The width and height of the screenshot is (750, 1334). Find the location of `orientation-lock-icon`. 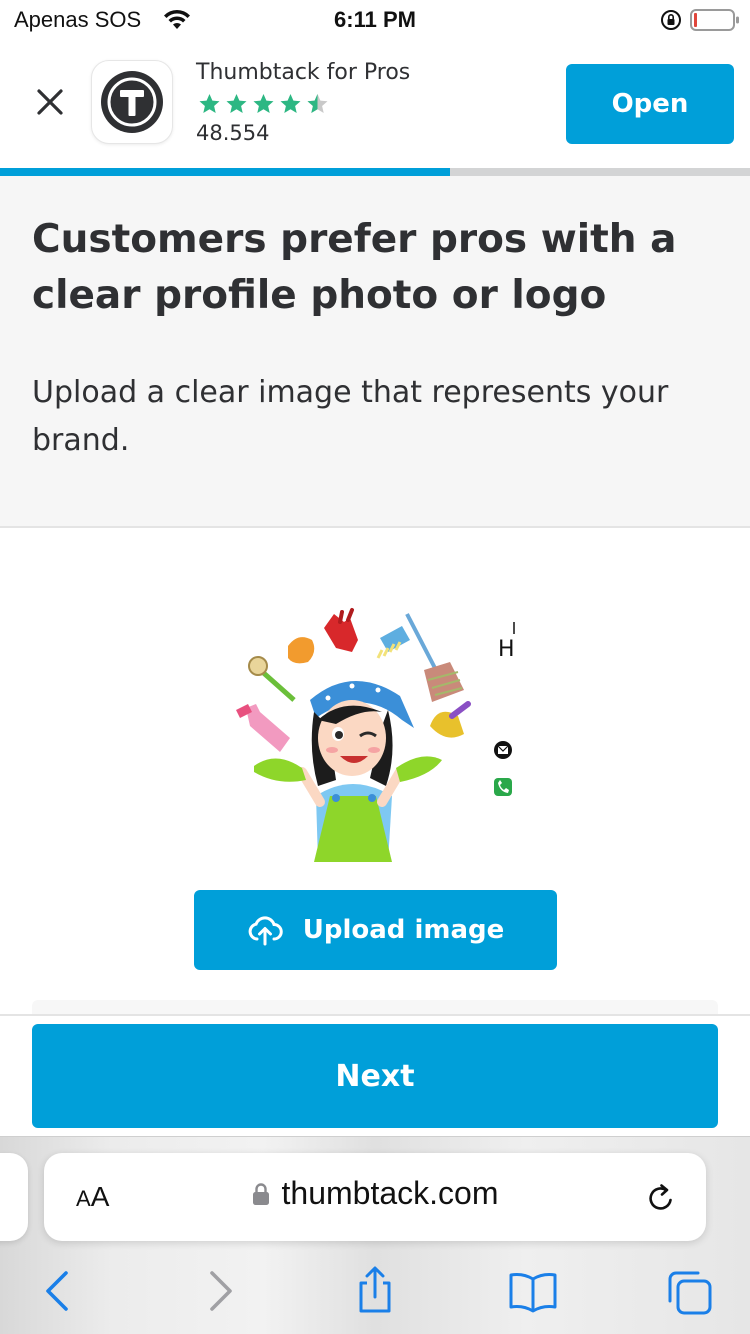

orientation-lock-icon is located at coordinates (671, 20).